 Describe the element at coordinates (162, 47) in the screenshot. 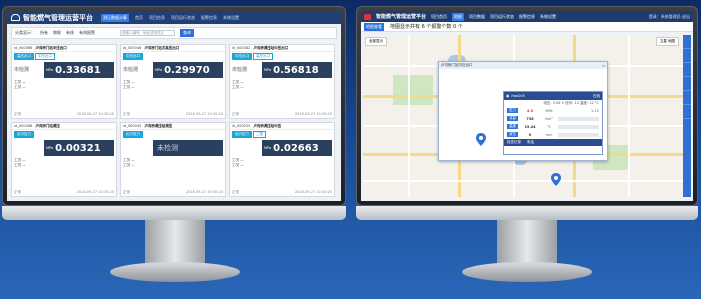

I see `station-name: 卢沟桥门站次高压出口` at that location.